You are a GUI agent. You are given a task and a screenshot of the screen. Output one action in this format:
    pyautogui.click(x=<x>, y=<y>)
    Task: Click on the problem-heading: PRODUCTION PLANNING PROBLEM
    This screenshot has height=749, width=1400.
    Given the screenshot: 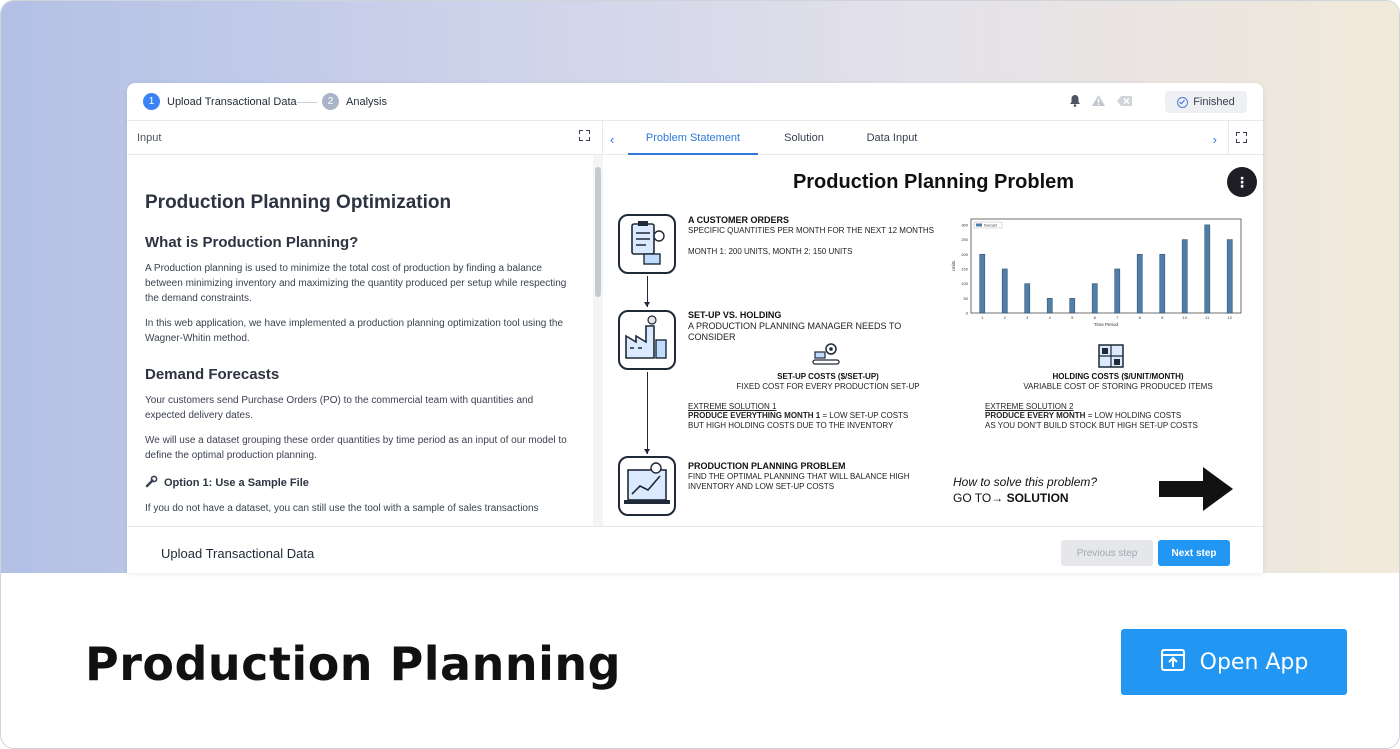 What is the action you would take?
    pyautogui.click(x=767, y=466)
    